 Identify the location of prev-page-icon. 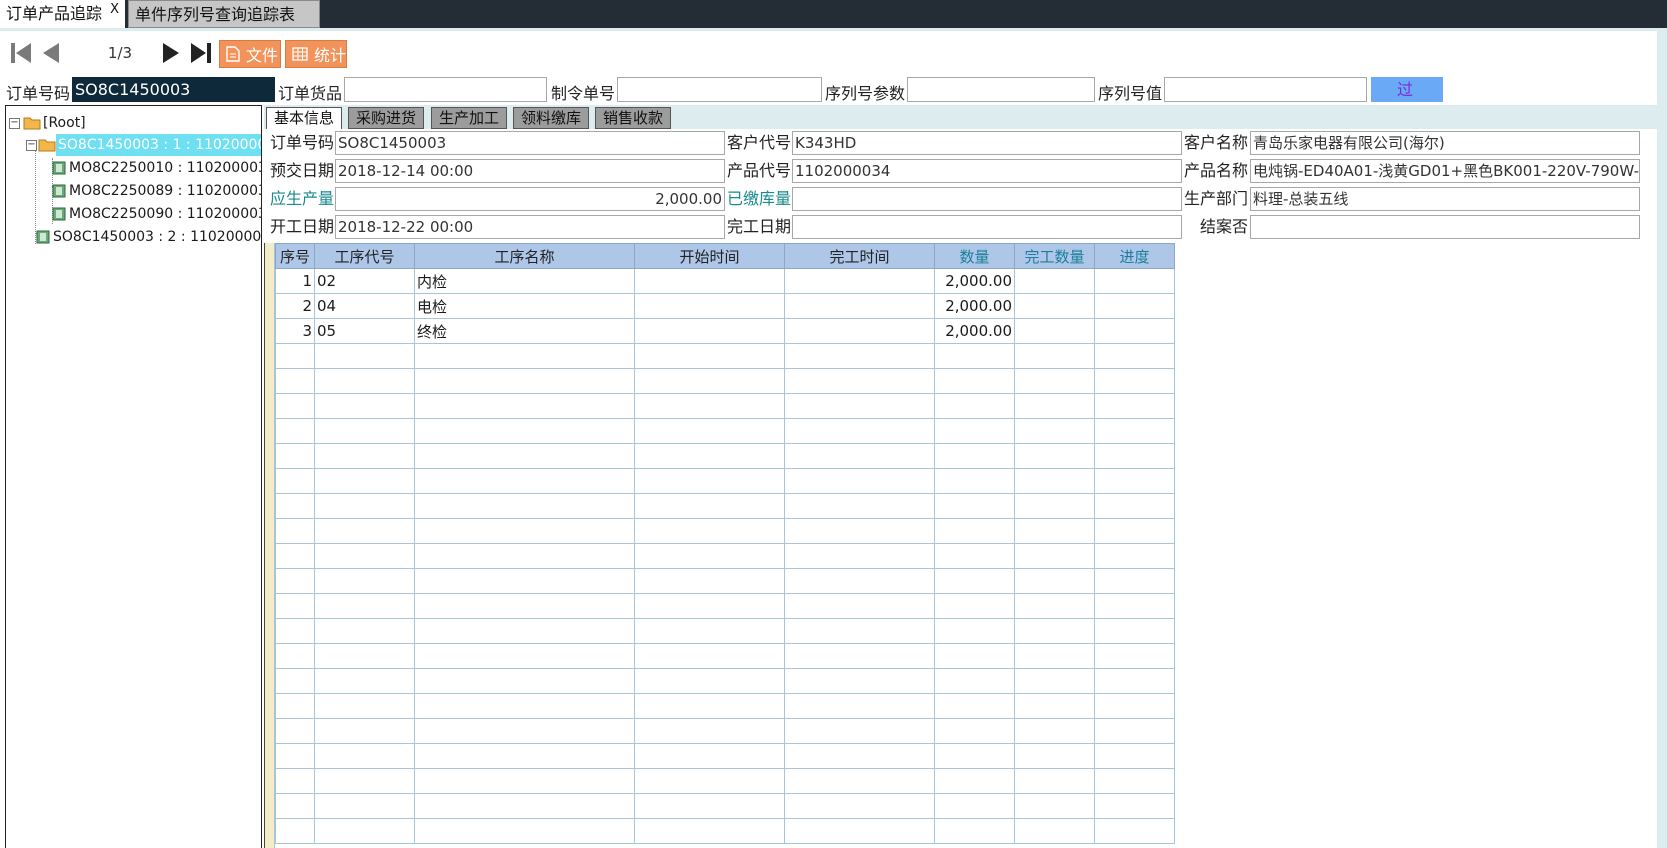
(51, 53).